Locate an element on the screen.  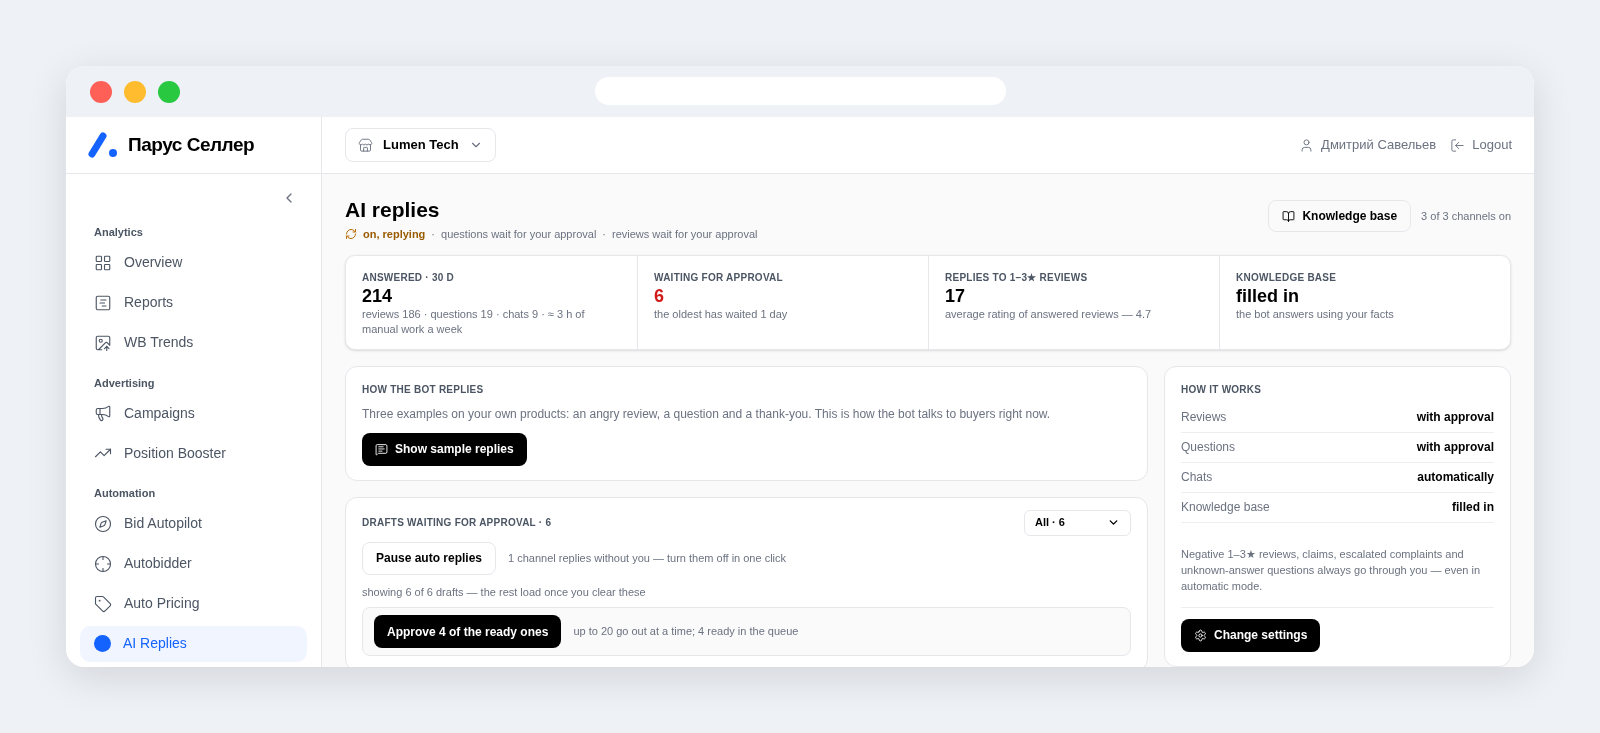
sidebar-item: Autobidder is located at coordinates (193, 563).